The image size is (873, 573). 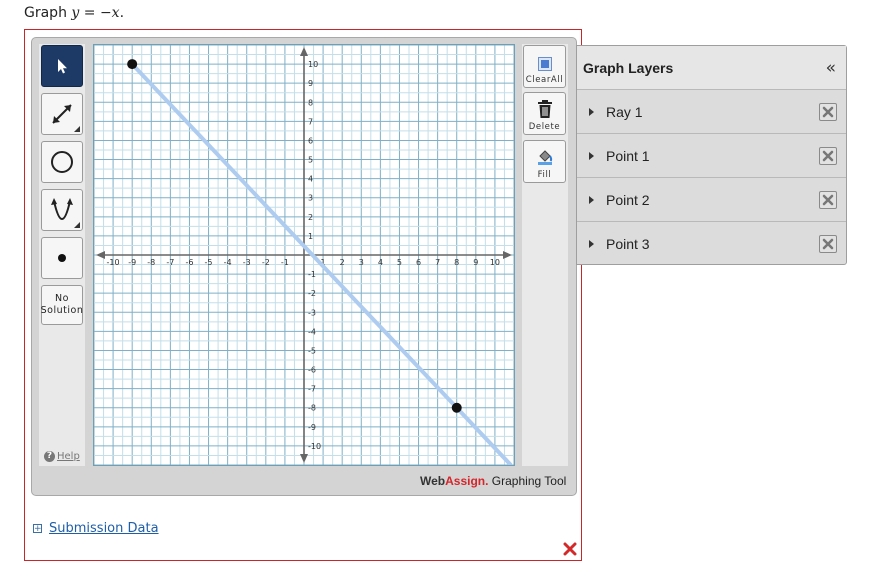 I want to click on y-tick-label: 8, so click(x=310, y=102).